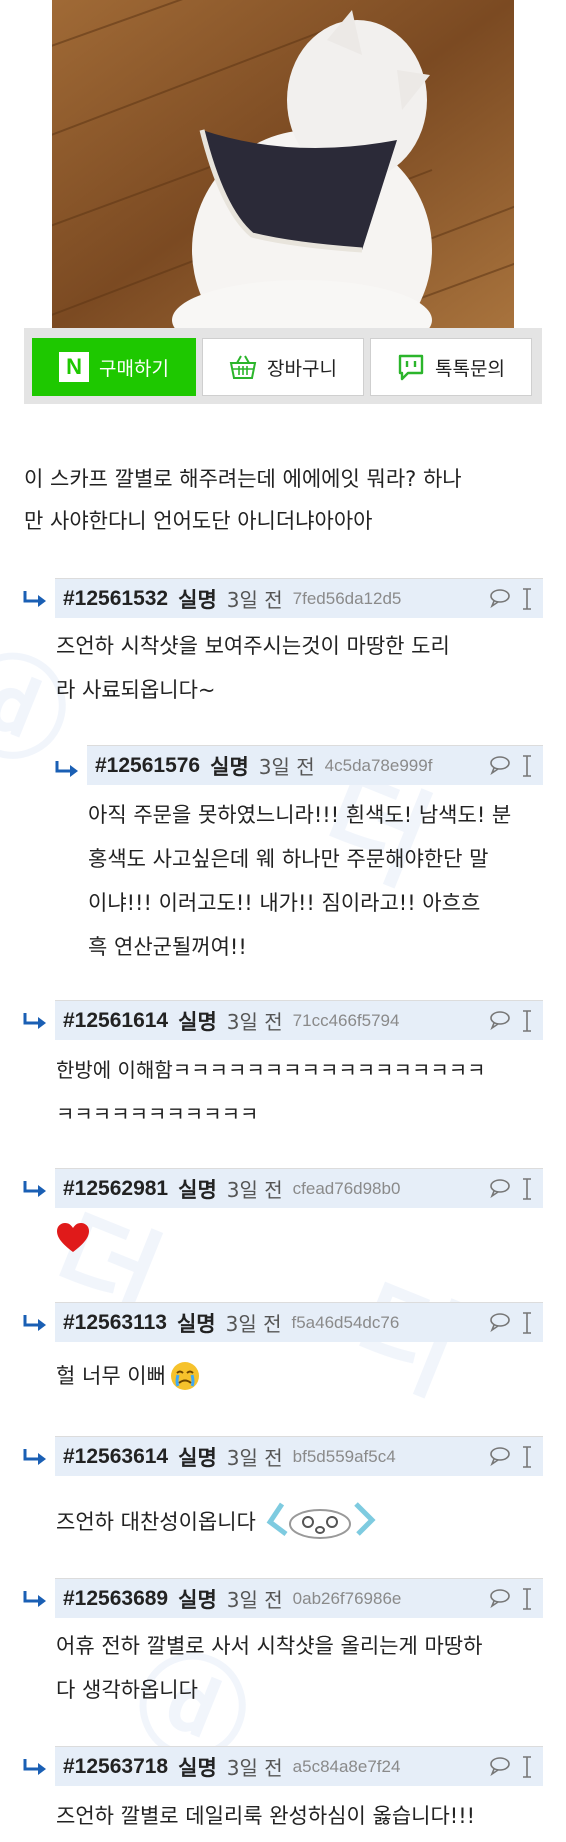  What do you see at coordinates (470, 368) in the screenshot?
I see `talk-inquiry-label: 톡톡문의` at bounding box center [470, 368].